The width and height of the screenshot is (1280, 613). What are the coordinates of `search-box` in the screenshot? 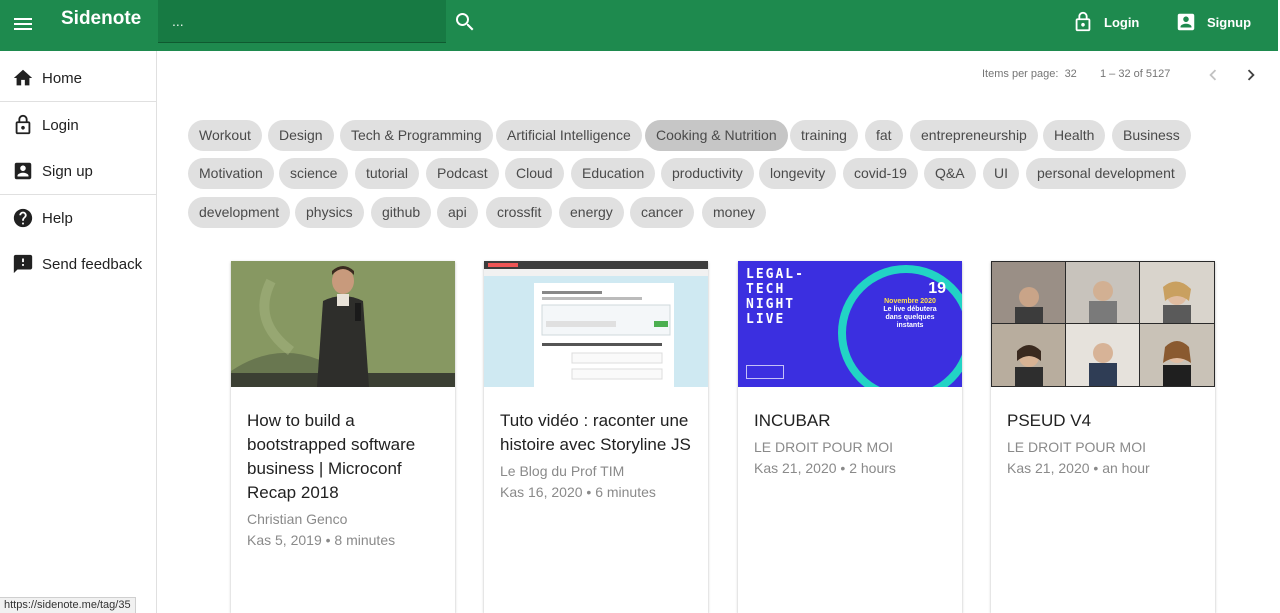 It's located at (302, 21).